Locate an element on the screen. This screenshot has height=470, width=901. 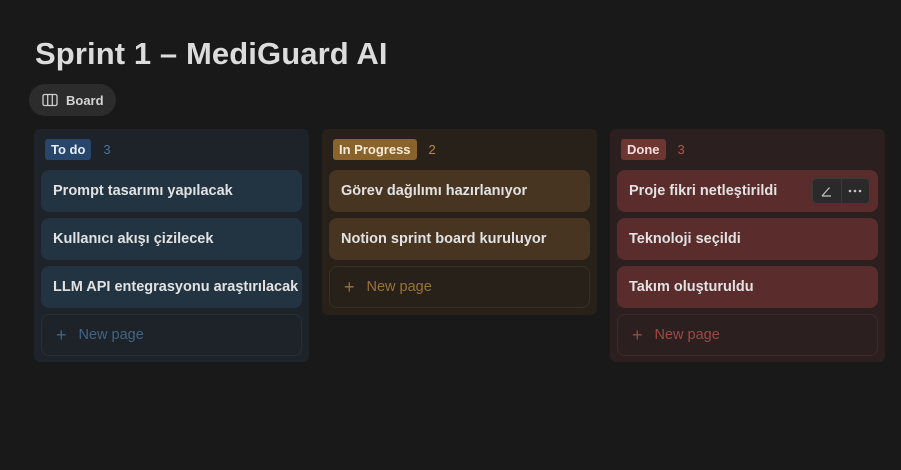
status-label: To do is located at coordinates (68, 149).